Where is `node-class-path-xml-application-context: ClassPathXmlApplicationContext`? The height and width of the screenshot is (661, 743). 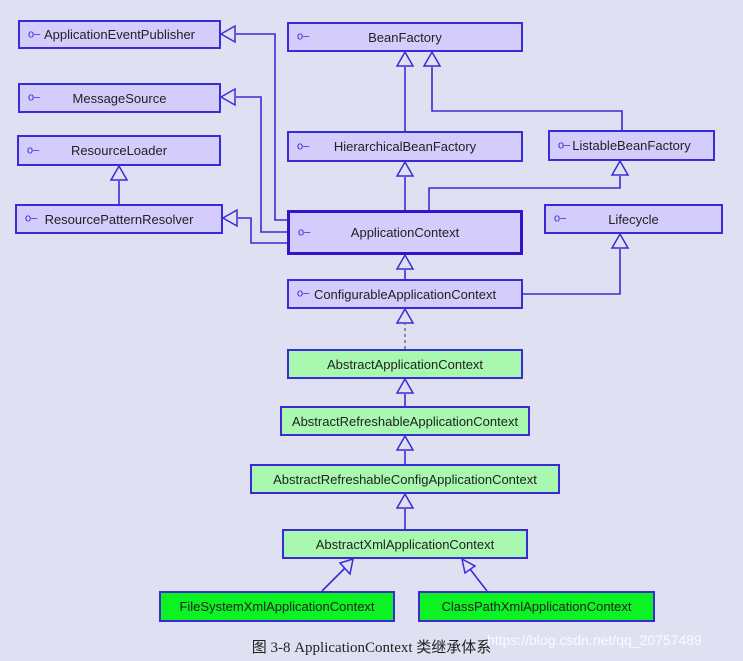
node-class-path-xml-application-context: ClassPathXmlApplicationContext is located at coordinates (536, 606).